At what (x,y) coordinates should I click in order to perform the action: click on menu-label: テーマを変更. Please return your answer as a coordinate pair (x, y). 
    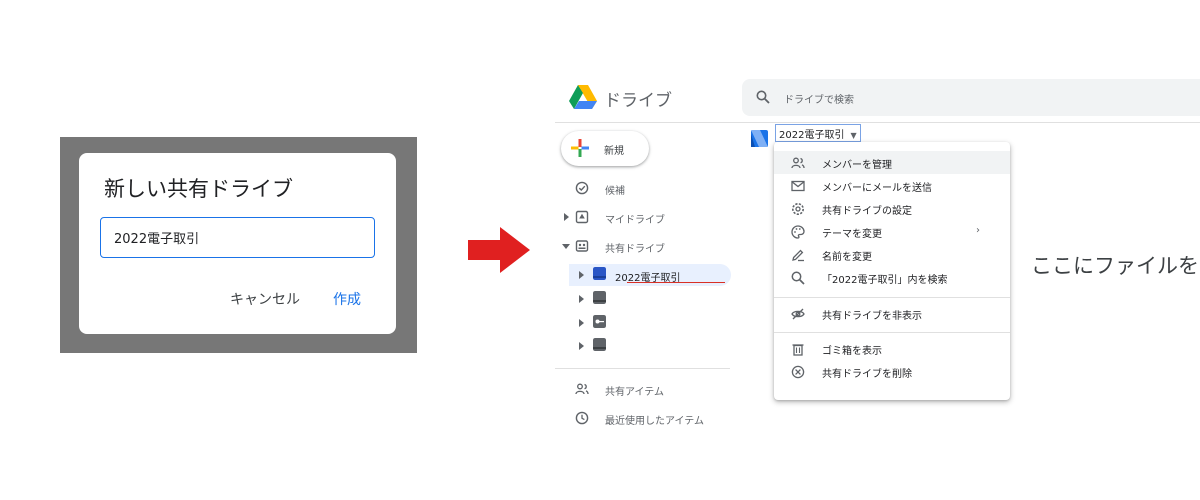
    Looking at the image, I should click on (852, 234).